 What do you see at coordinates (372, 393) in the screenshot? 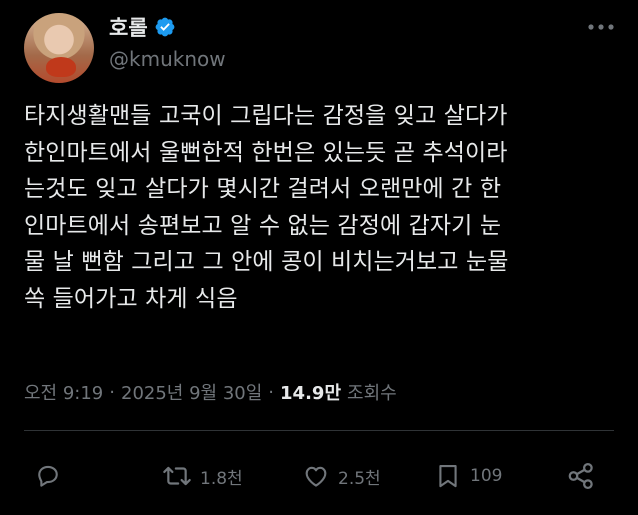
I see `views-label: 조회수` at bounding box center [372, 393].